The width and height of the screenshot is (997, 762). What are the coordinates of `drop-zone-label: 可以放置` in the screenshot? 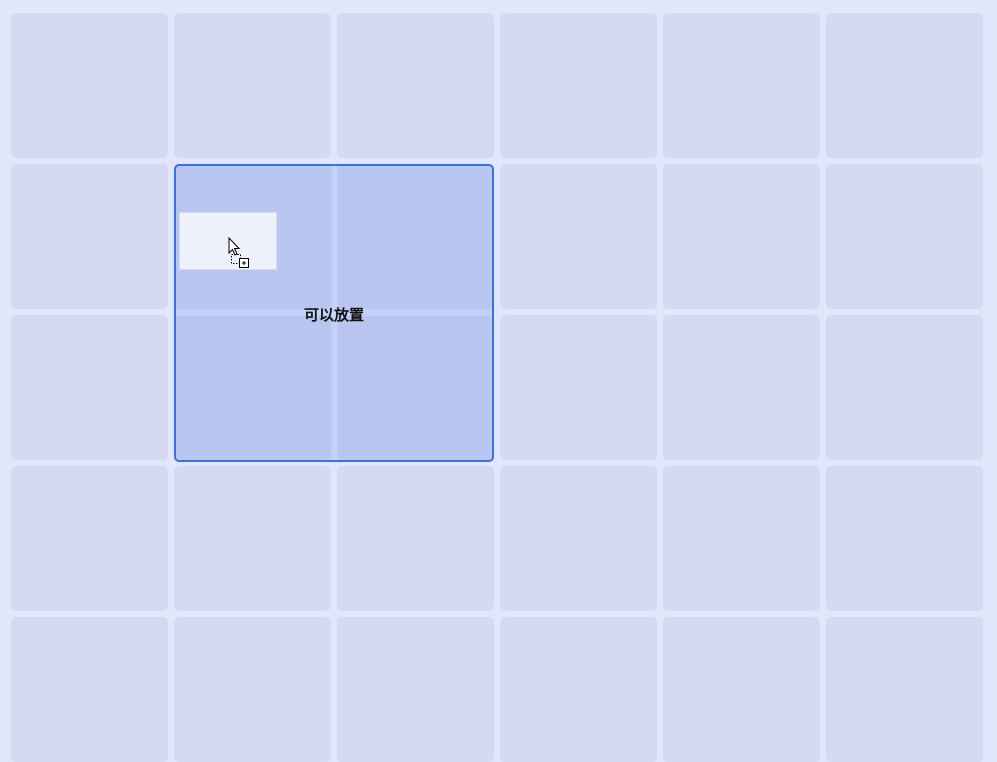 It's located at (333, 315).